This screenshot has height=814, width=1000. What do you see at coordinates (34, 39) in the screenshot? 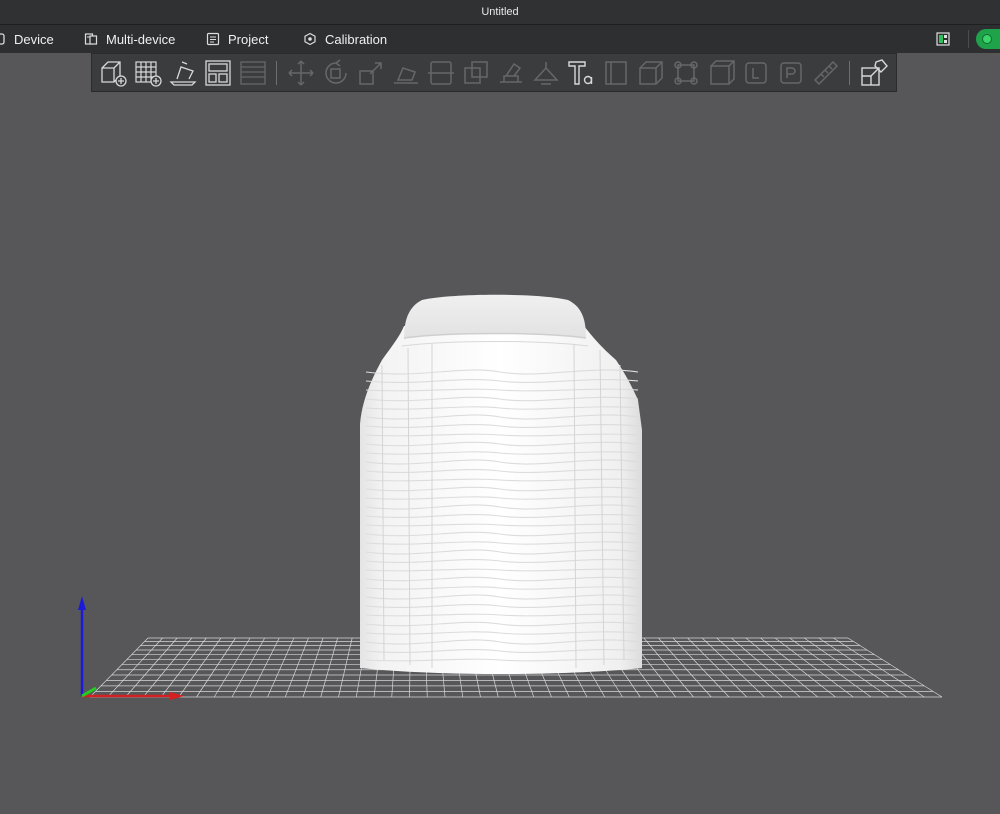
I see `menu-device-label: Device` at bounding box center [34, 39].